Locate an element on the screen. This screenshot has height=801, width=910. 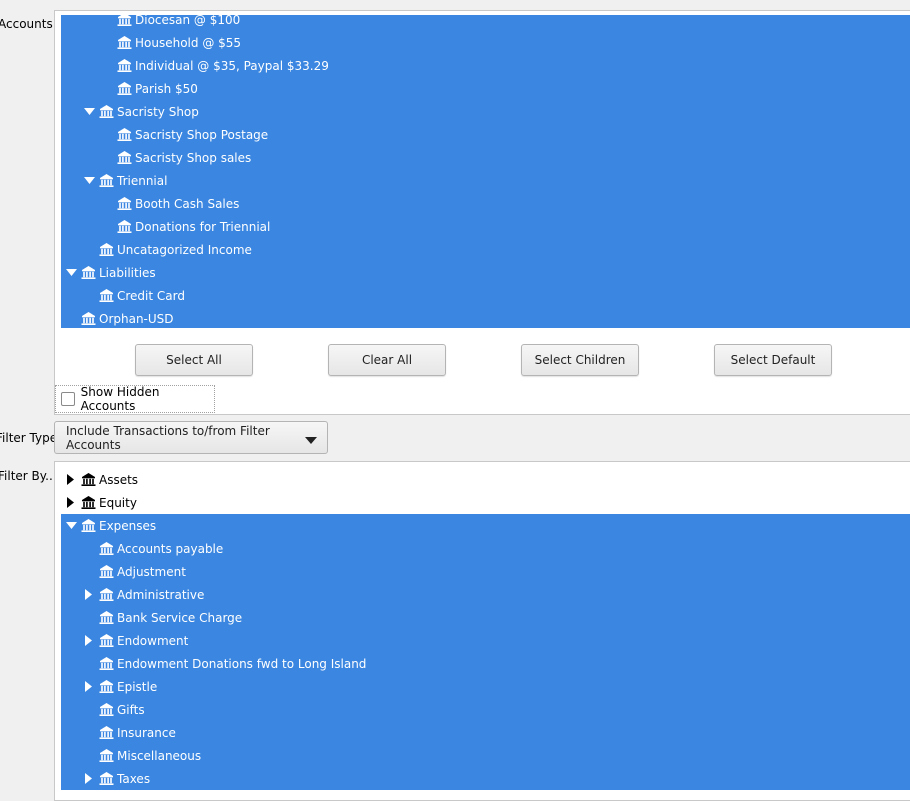
tree-row: Gifts is located at coordinates (485, 709).